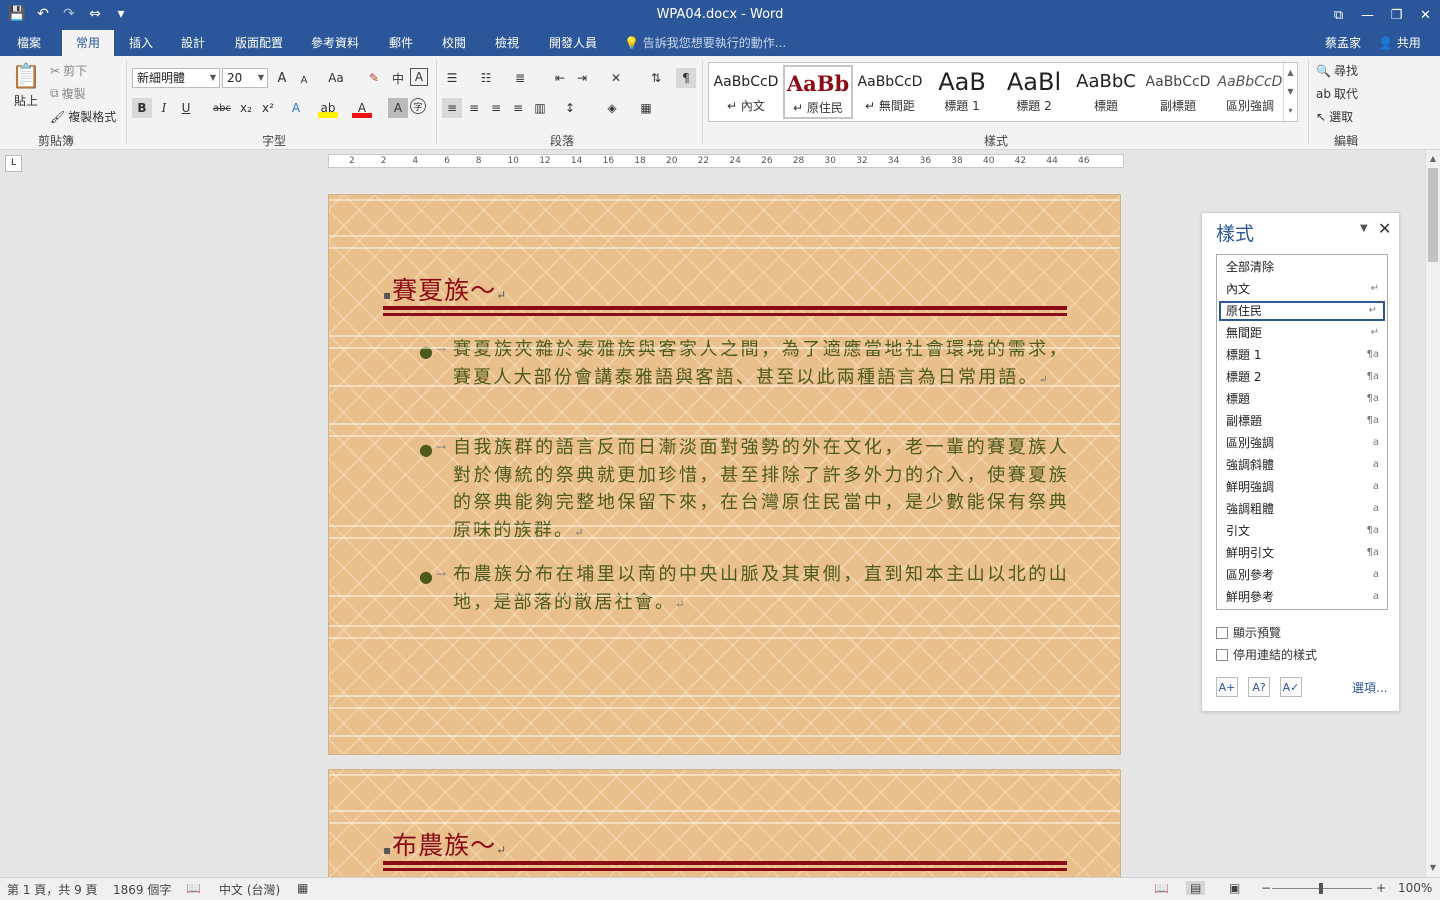  I want to click on char-shading-icon: A, so click(398, 108).